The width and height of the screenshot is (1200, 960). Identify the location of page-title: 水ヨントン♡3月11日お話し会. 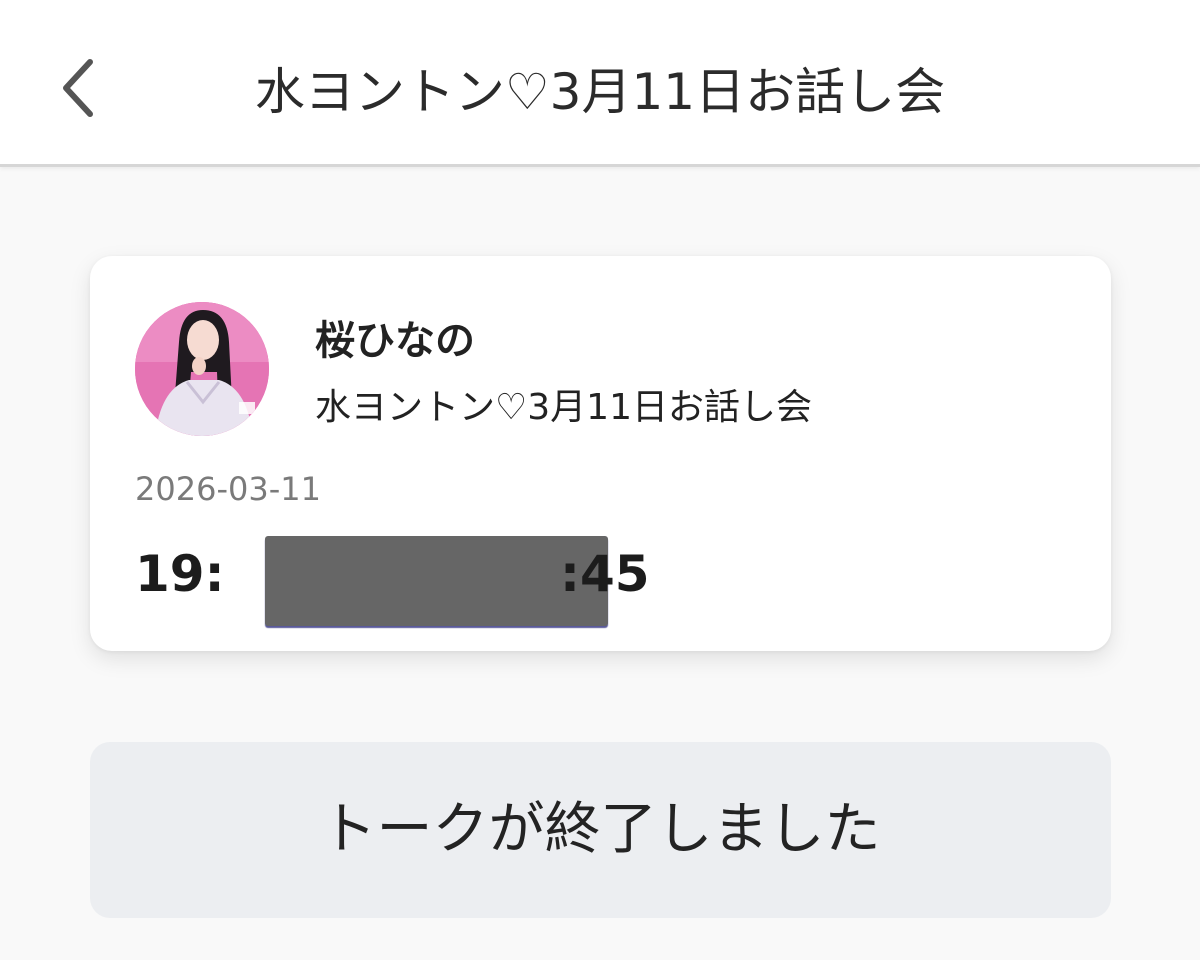
(600, 92).